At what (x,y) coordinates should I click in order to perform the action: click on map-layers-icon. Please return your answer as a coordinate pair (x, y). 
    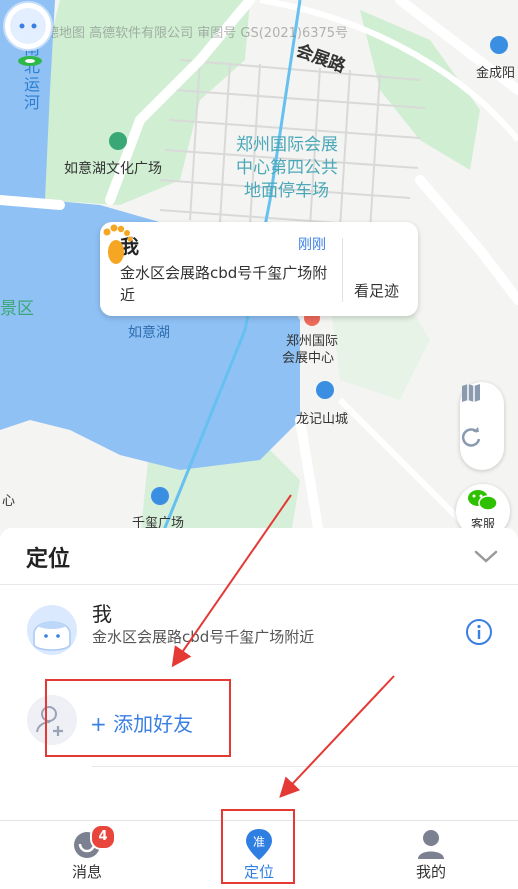
    Looking at the image, I should click on (471, 393).